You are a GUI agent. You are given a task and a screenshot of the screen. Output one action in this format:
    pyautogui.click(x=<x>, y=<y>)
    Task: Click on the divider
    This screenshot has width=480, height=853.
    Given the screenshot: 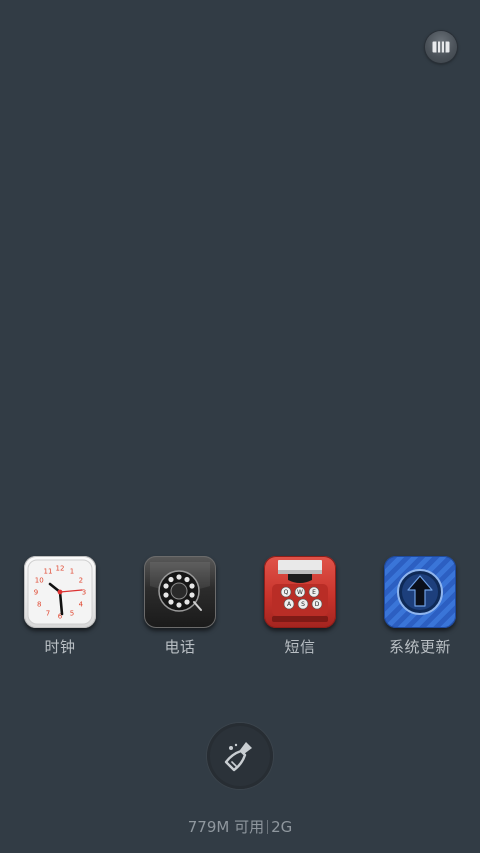 What is the action you would take?
    pyautogui.click(x=268, y=827)
    